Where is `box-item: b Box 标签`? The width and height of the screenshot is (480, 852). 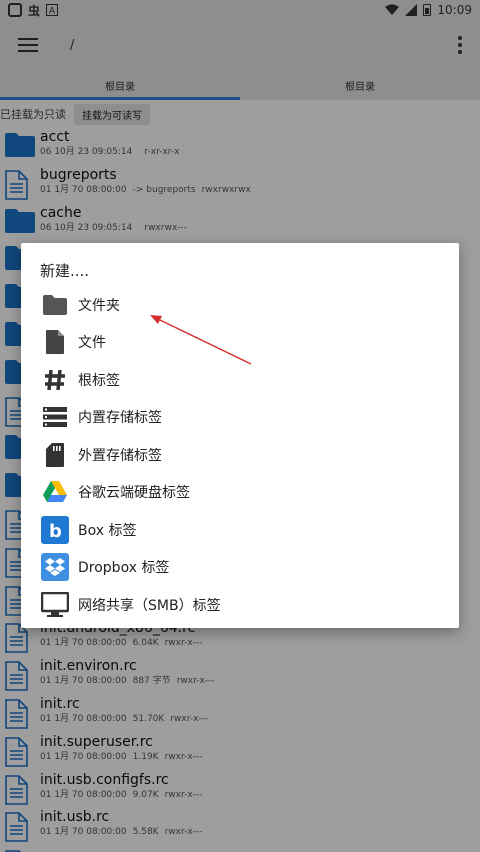 box-item: b Box 标签 is located at coordinates (240, 530).